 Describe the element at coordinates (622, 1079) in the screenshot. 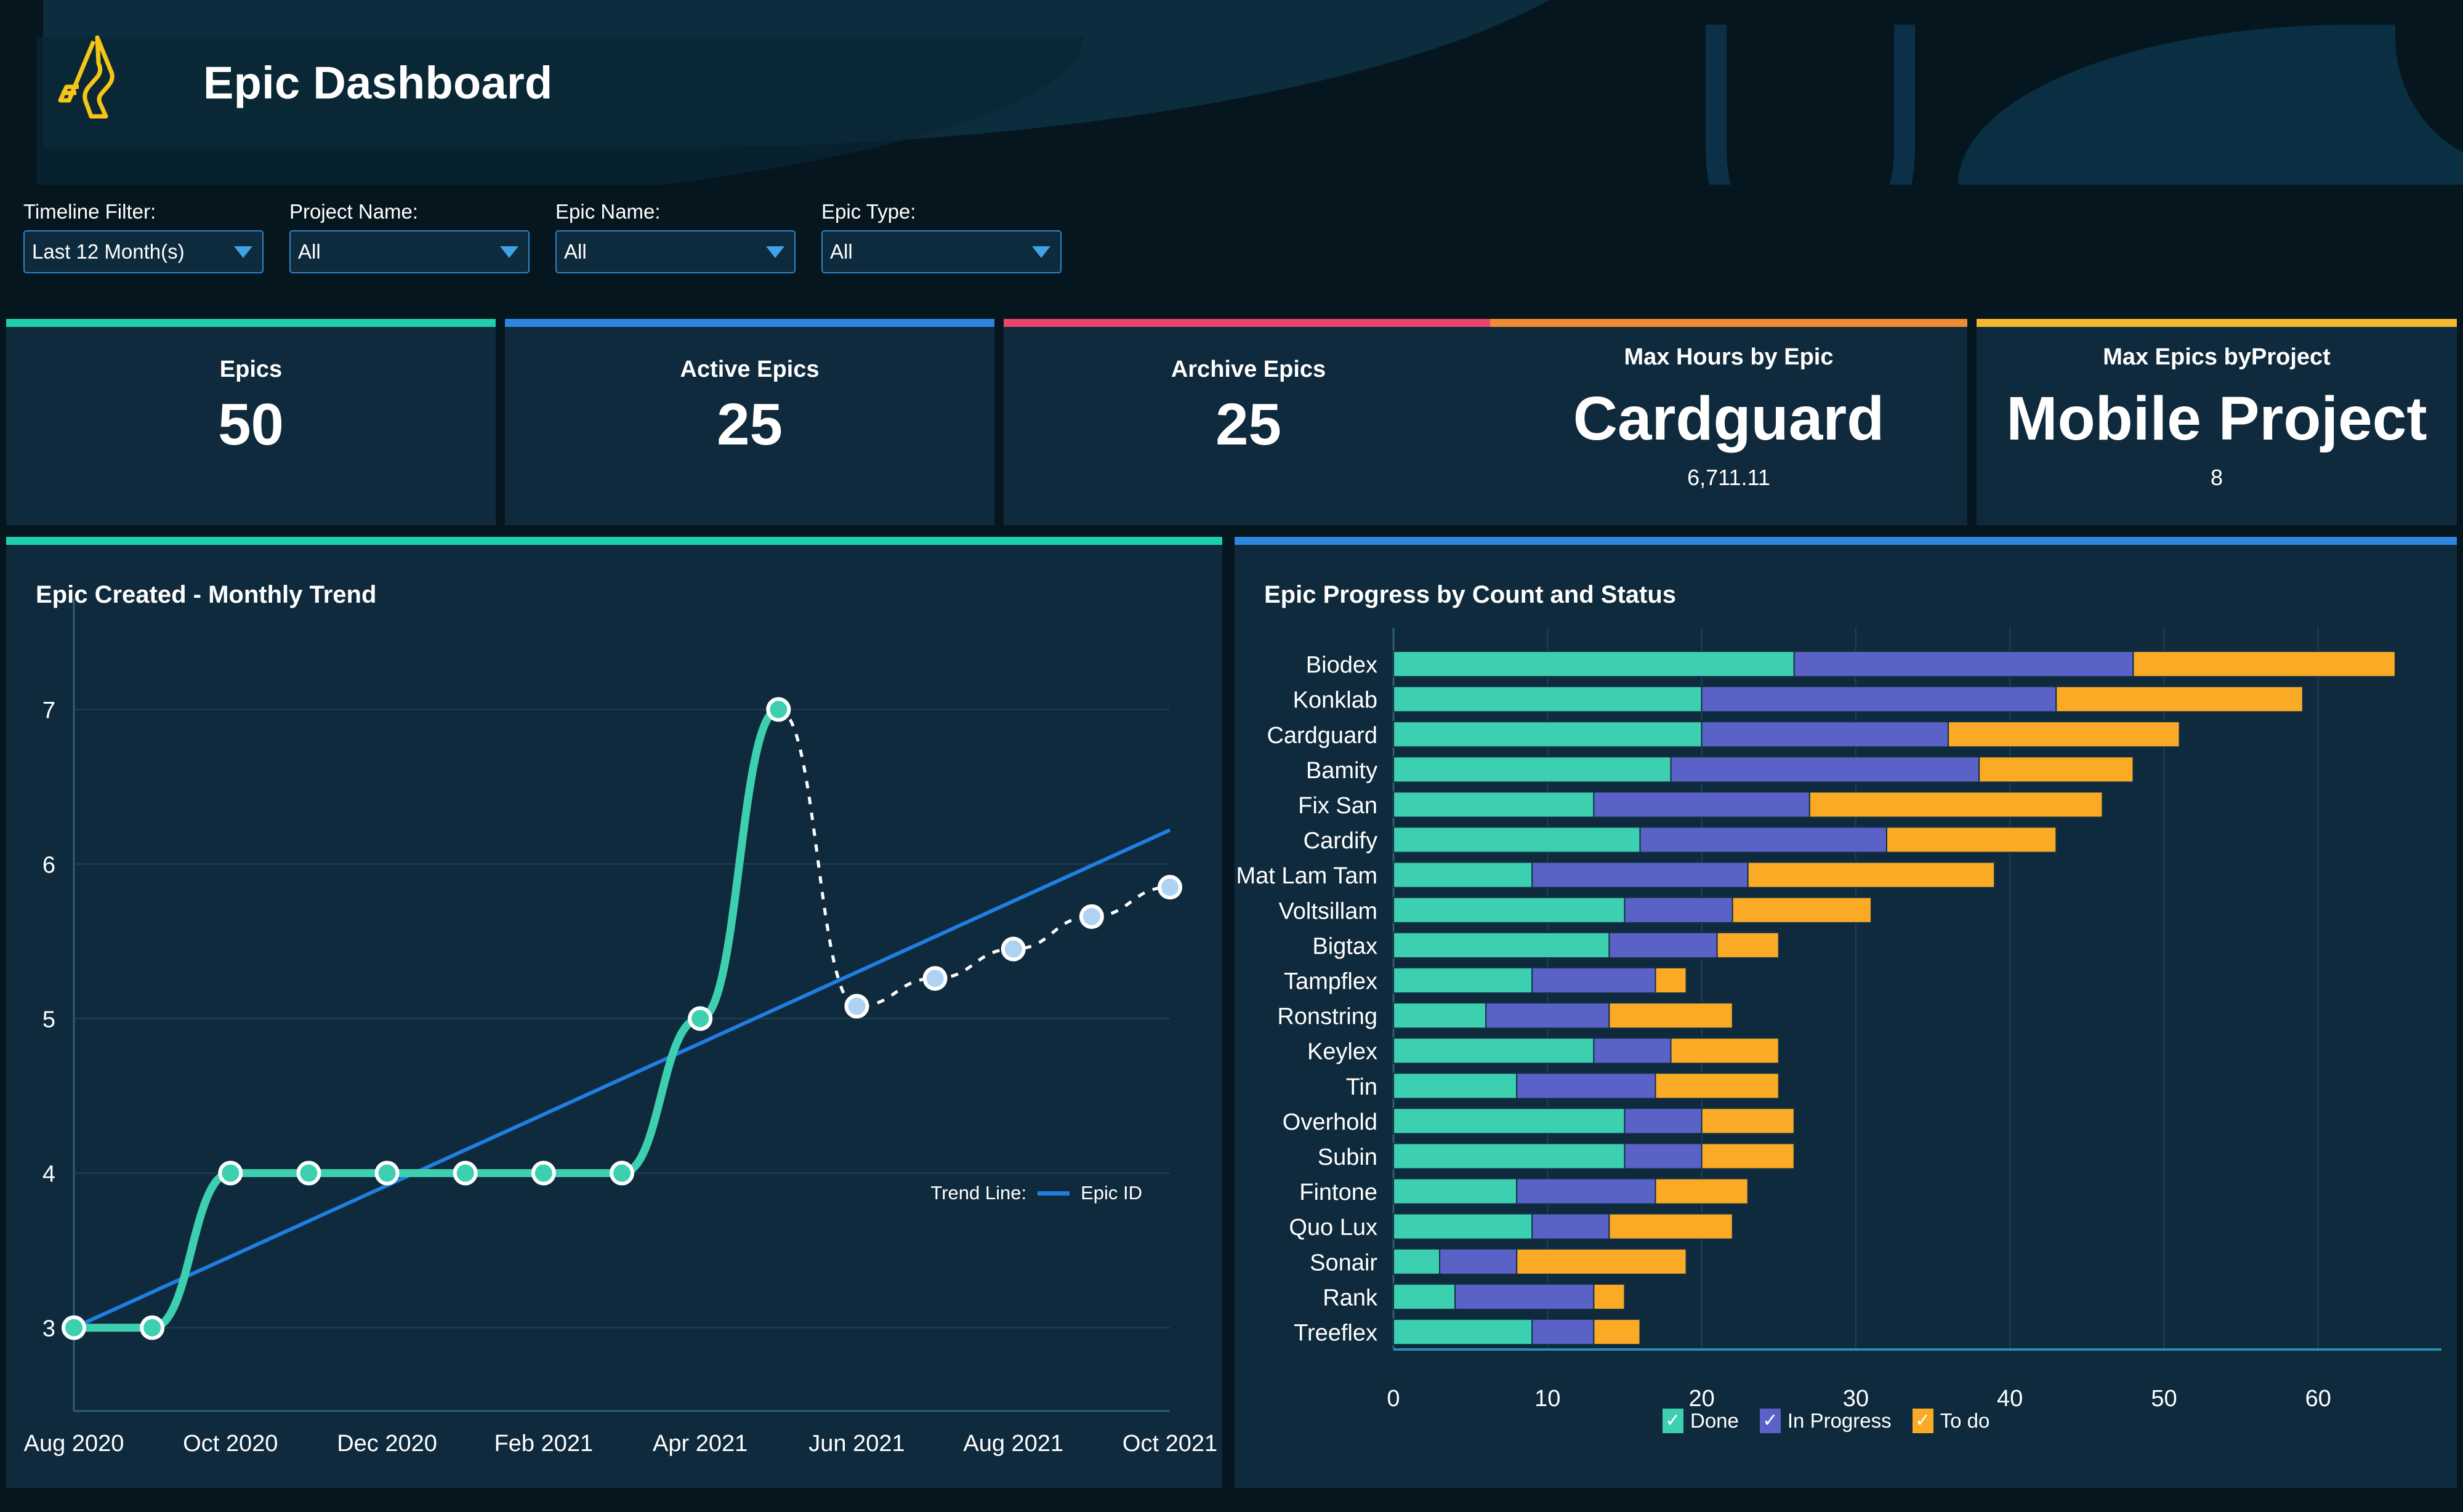

I see `trend-line-series` at that location.